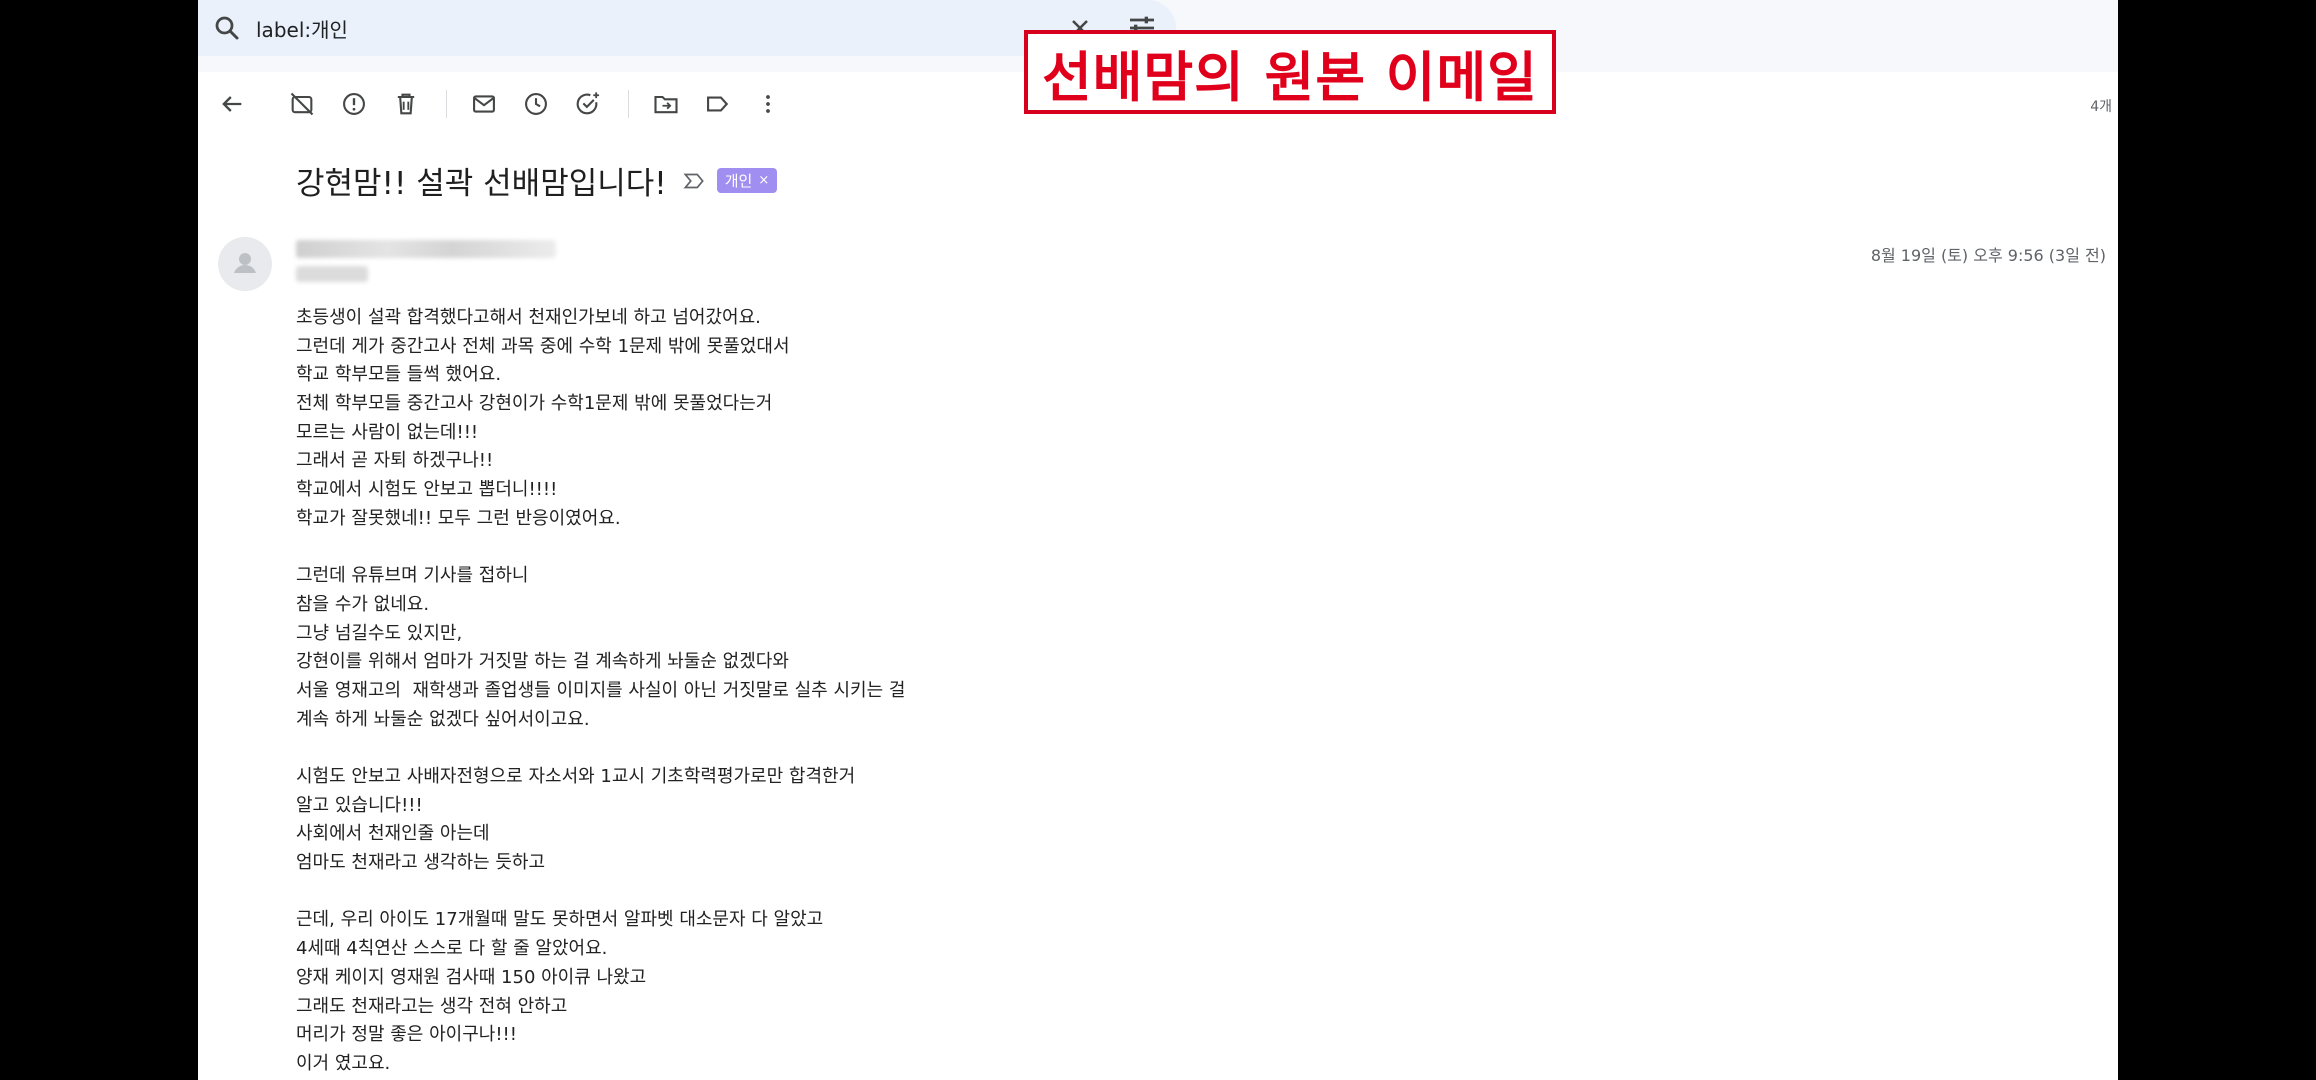 This screenshot has width=2316, height=1080. Describe the element at coordinates (763, 180) in the screenshot. I see `remove-label-icon: ×` at that location.